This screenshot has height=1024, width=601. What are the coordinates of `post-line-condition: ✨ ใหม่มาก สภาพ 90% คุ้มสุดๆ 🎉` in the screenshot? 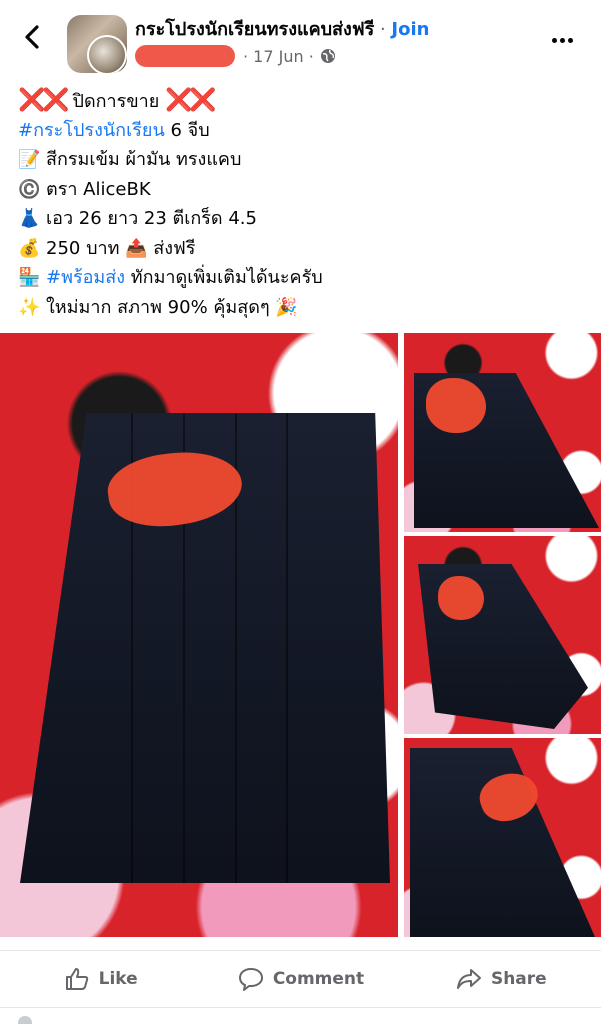 It's located at (303, 308).